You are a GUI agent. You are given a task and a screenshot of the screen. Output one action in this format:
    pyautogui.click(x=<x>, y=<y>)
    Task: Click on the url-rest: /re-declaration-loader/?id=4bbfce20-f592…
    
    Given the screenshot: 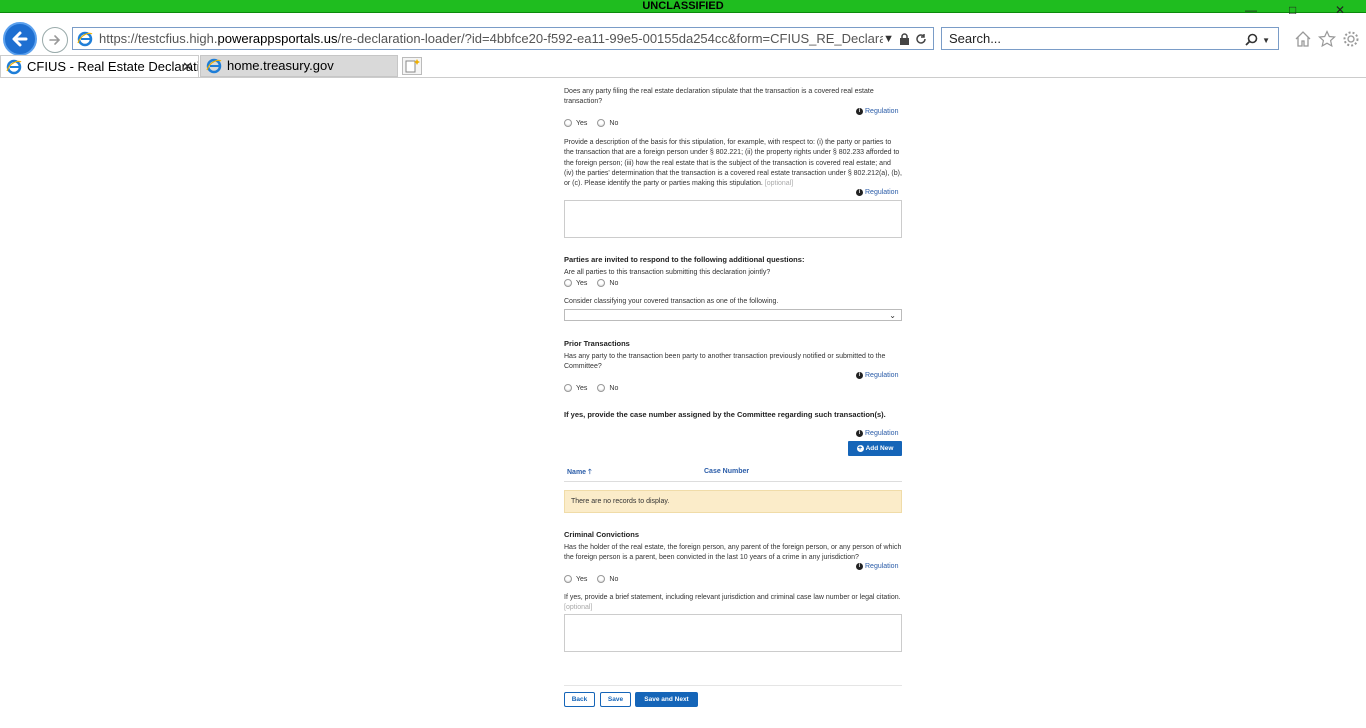 What is the action you would take?
    pyautogui.click(x=610, y=38)
    